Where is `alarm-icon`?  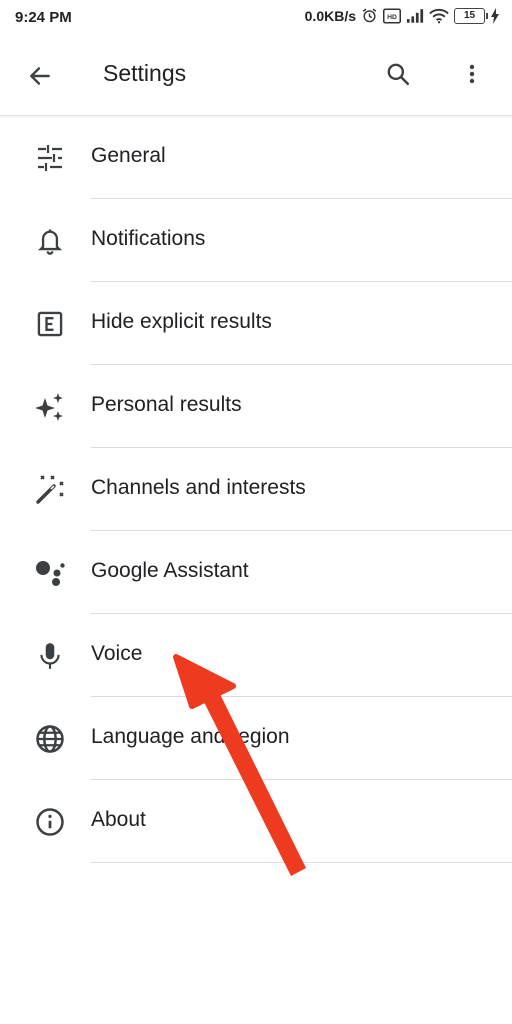 alarm-icon is located at coordinates (369, 15).